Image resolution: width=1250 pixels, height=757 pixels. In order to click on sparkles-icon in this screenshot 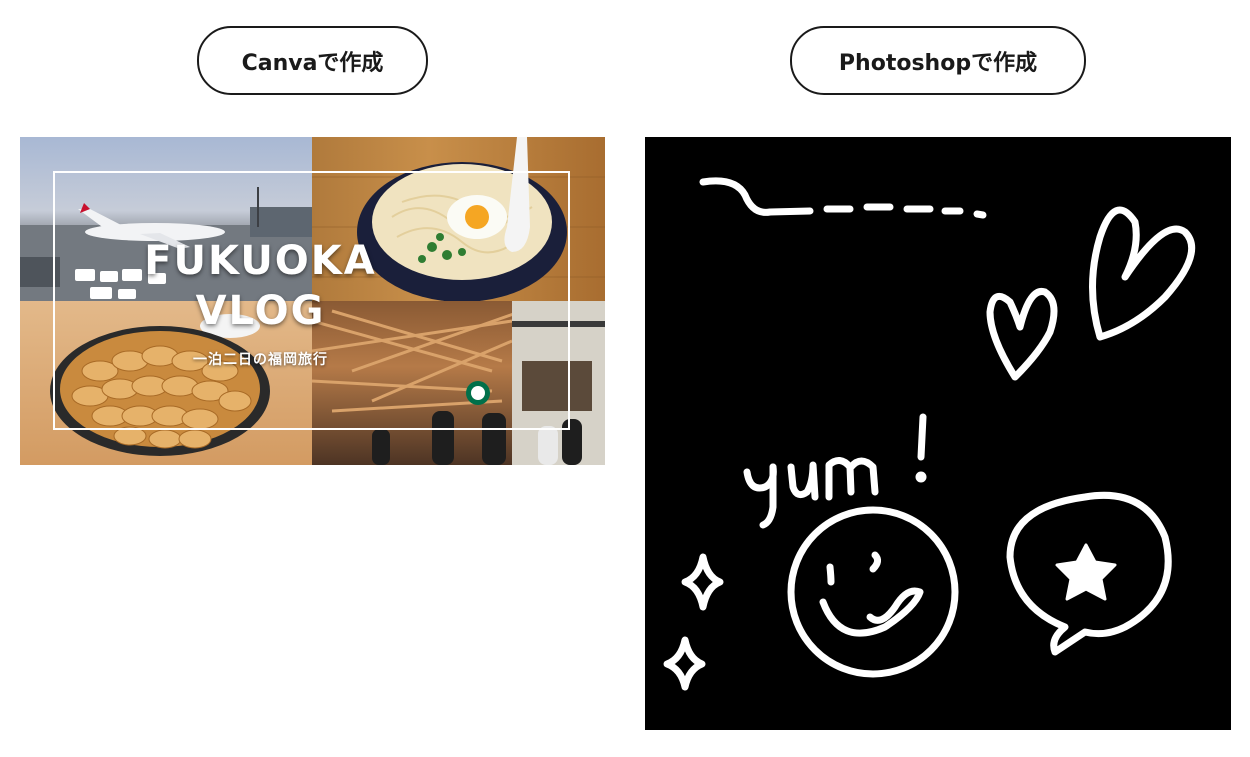, I will do `click(693, 622)`.